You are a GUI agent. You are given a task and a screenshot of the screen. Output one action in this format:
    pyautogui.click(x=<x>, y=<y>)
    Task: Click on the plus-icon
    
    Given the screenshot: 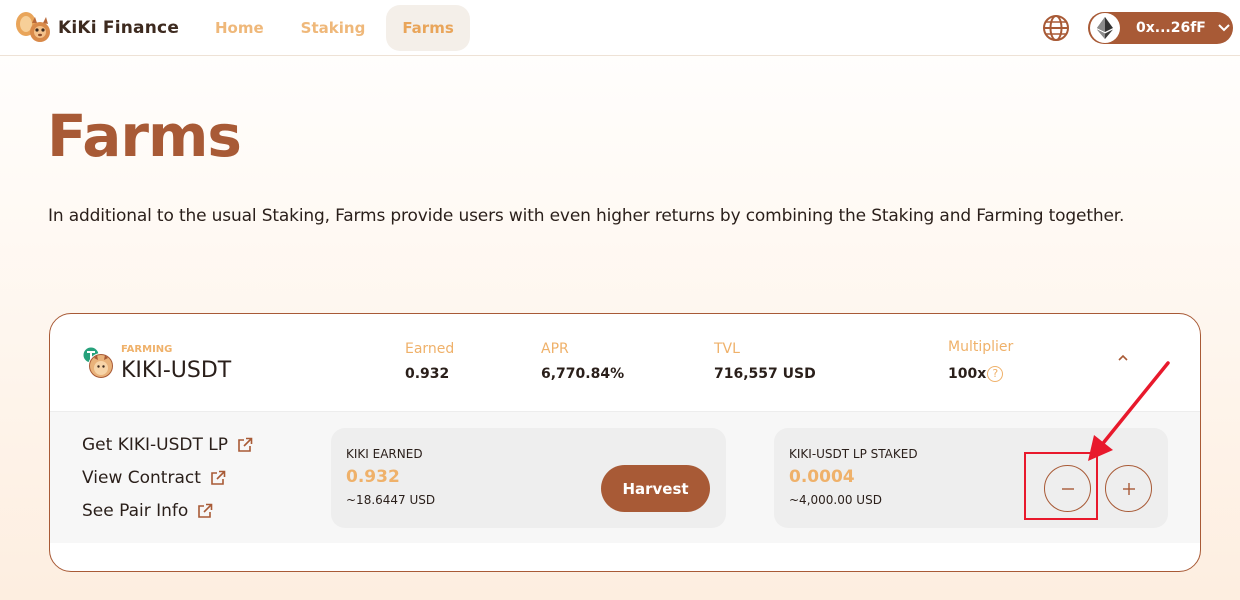 What is the action you would take?
    pyautogui.click(x=1128, y=488)
    